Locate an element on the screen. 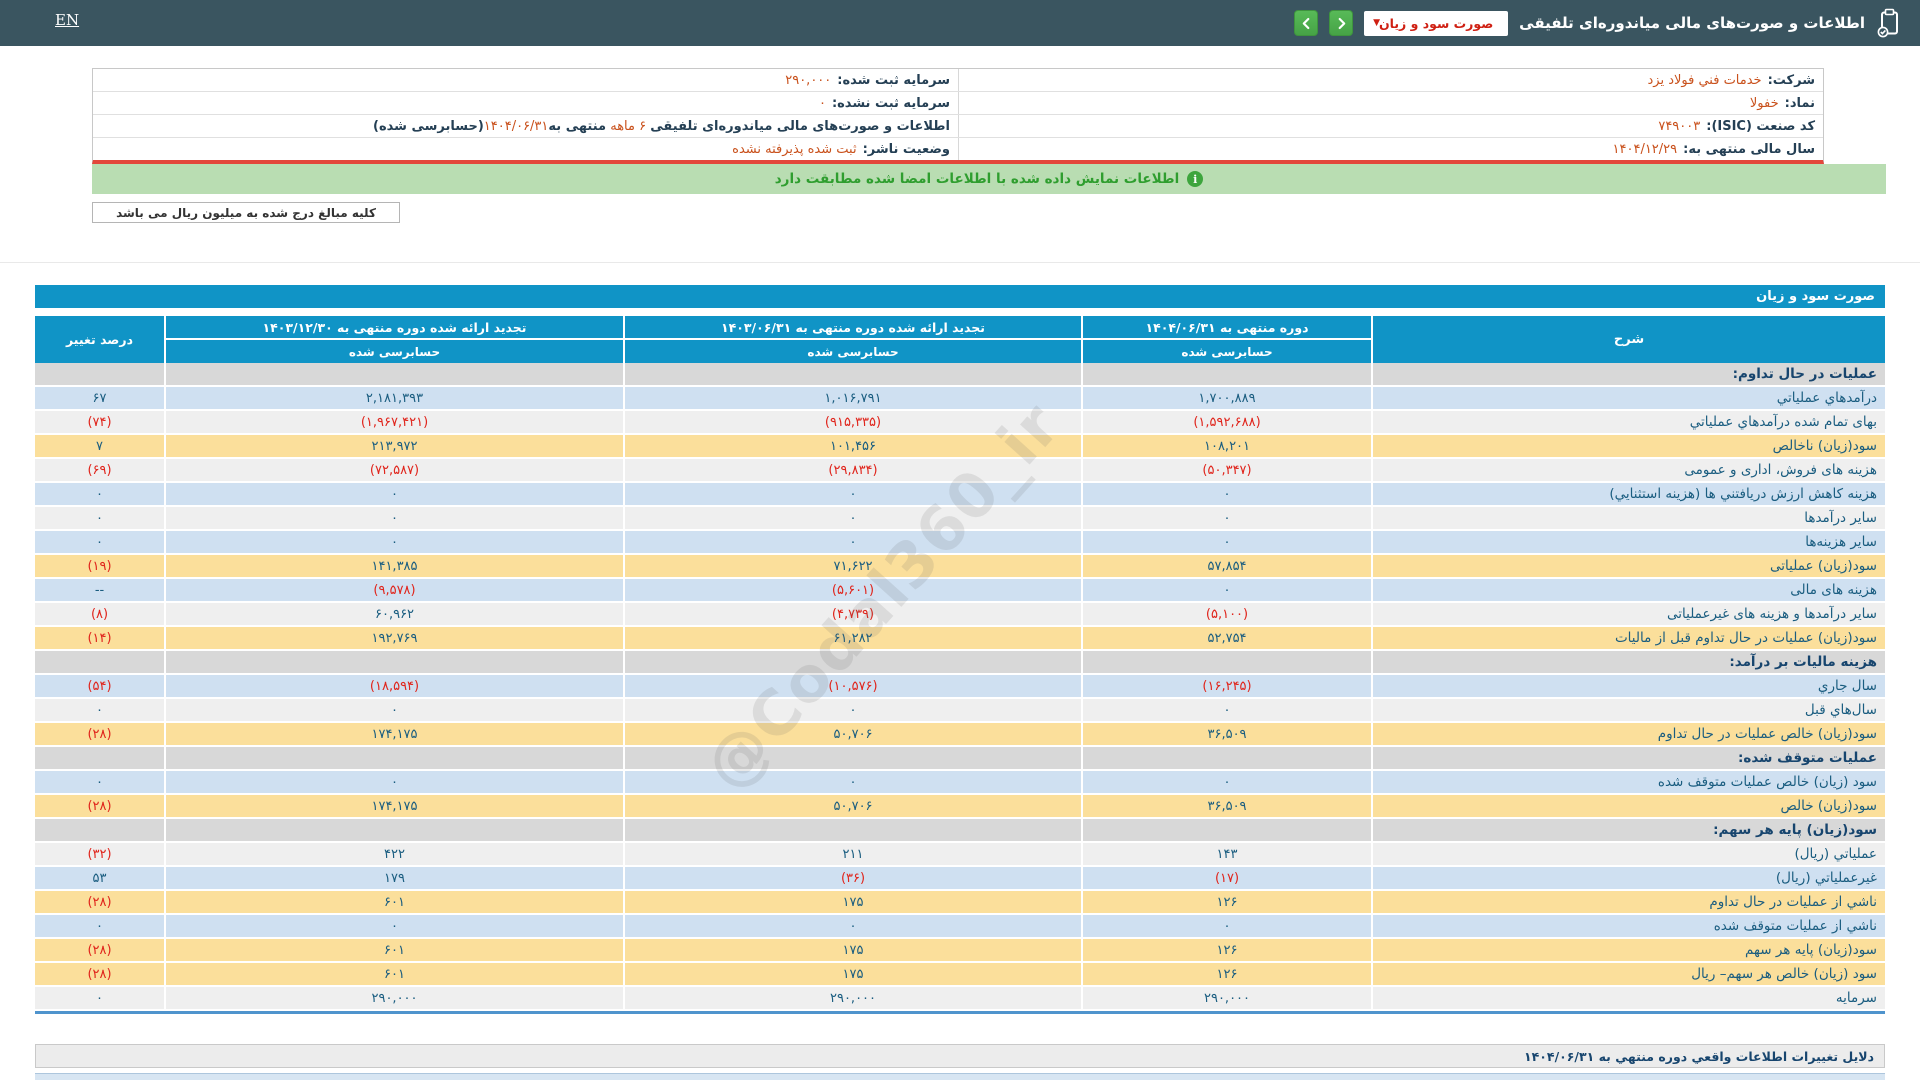 Image resolution: width=1920 pixels, height=1080 pixels. row-label: سال جاري is located at coordinates (1628, 687).